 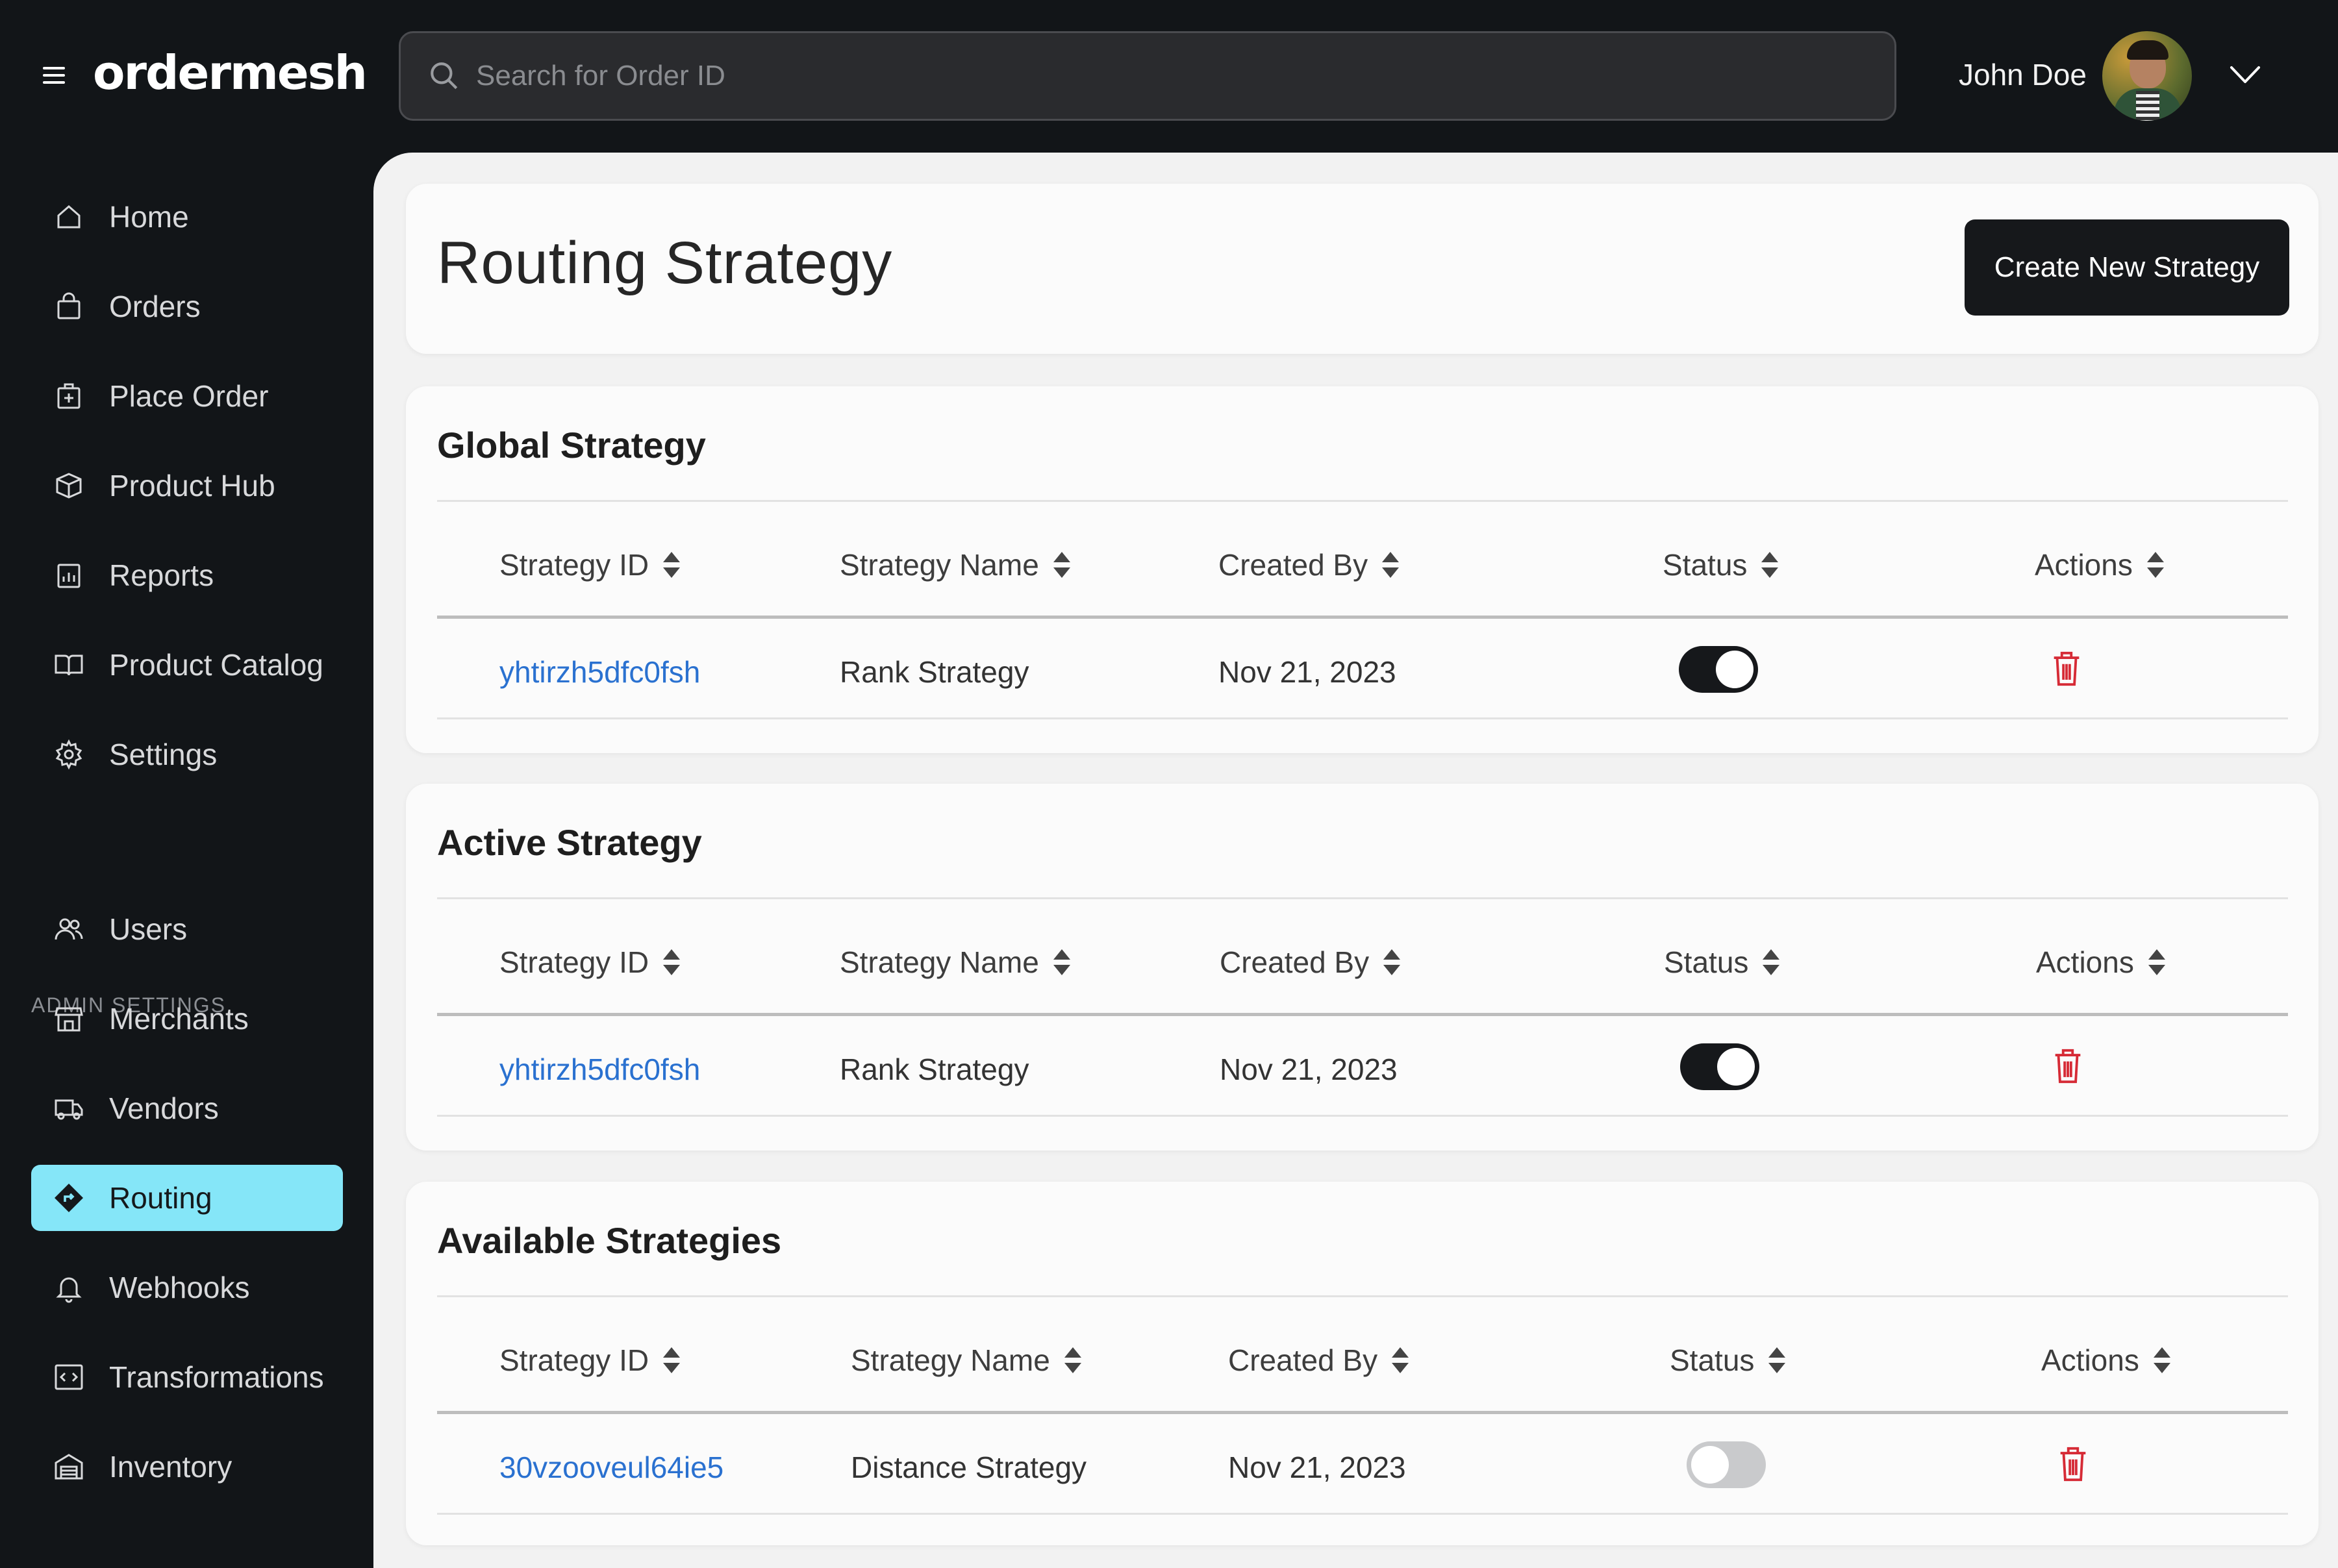 What do you see at coordinates (216, 1377) in the screenshot?
I see `sidebar-item-label: Transformations` at bounding box center [216, 1377].